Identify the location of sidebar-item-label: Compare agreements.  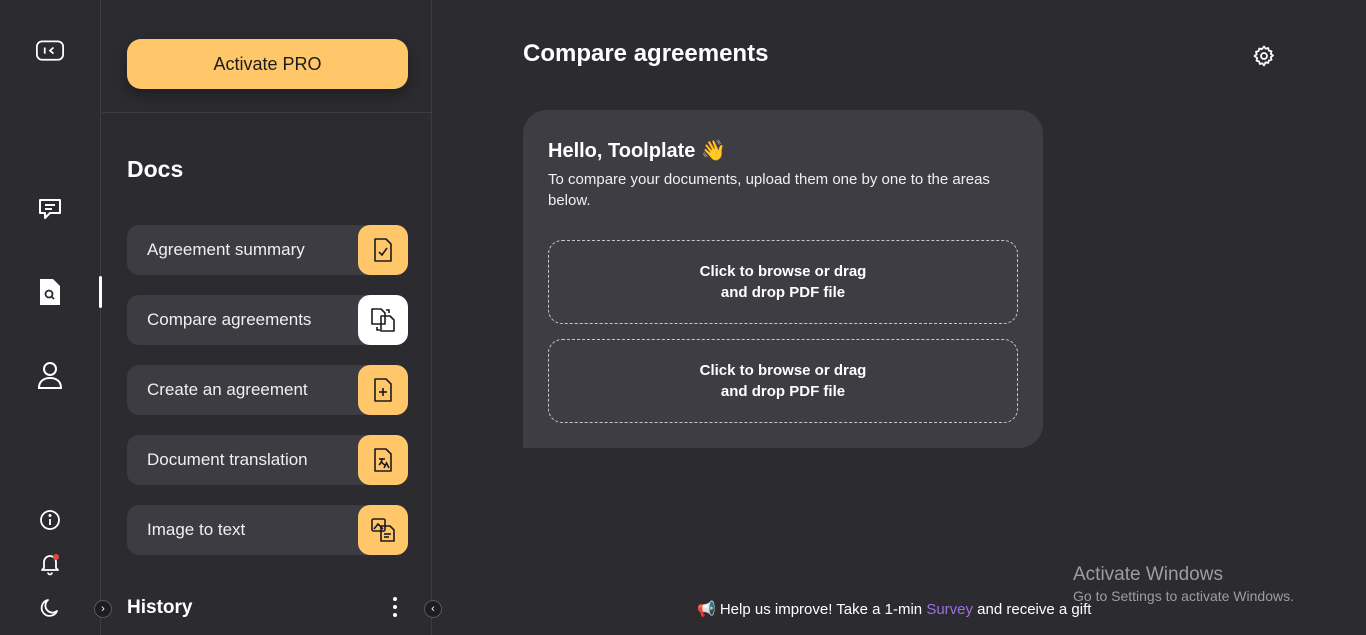
(229, 319).